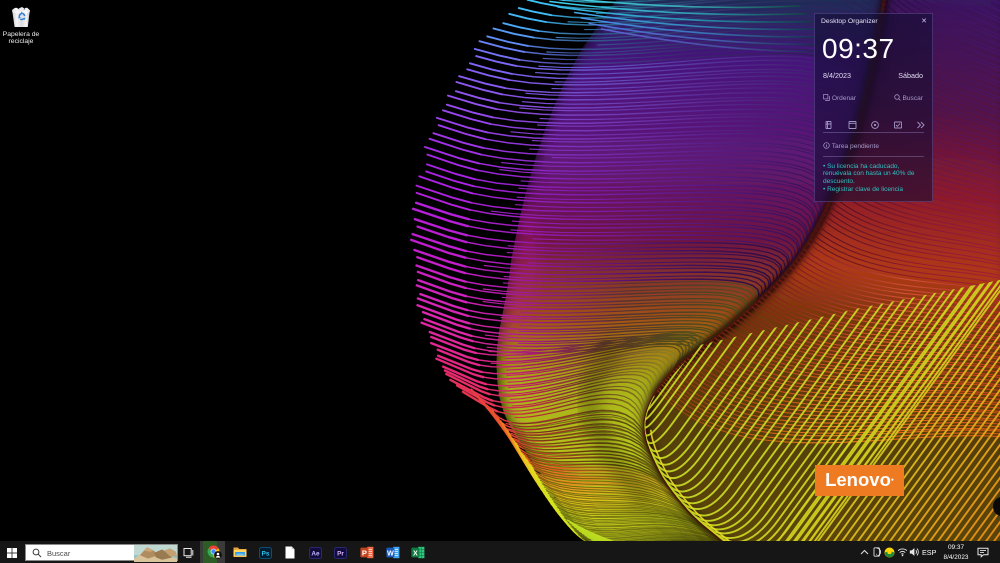 The width and height of the screenshot is (1000, 563). I want to click on svg-text: Ae, so click(315, 554).